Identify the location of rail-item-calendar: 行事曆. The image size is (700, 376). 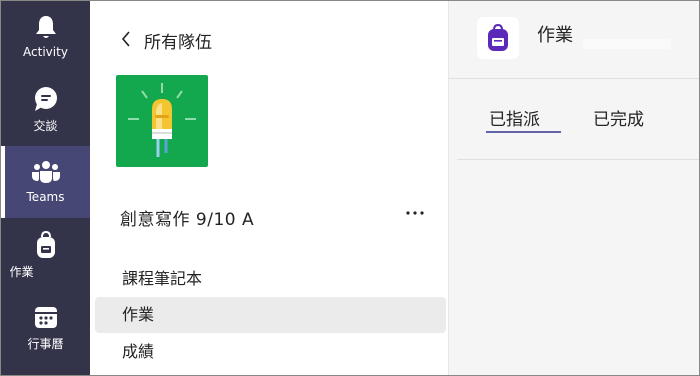
(45, 327).